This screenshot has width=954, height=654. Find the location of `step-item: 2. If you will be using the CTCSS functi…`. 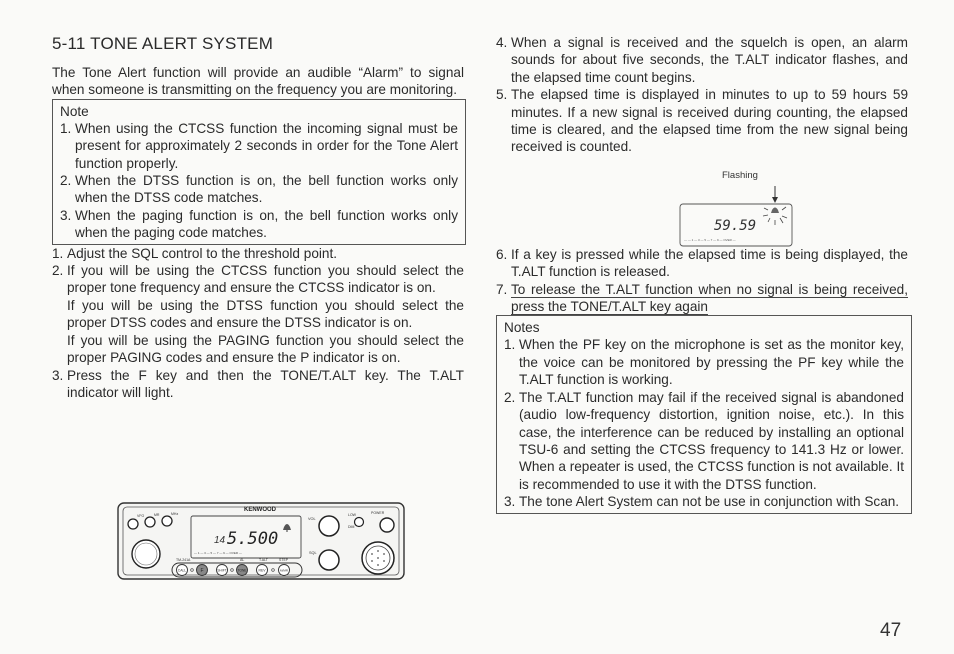

step-item: 2. If you will be using the CTCSS functi… is located at coordinates (258, 279).